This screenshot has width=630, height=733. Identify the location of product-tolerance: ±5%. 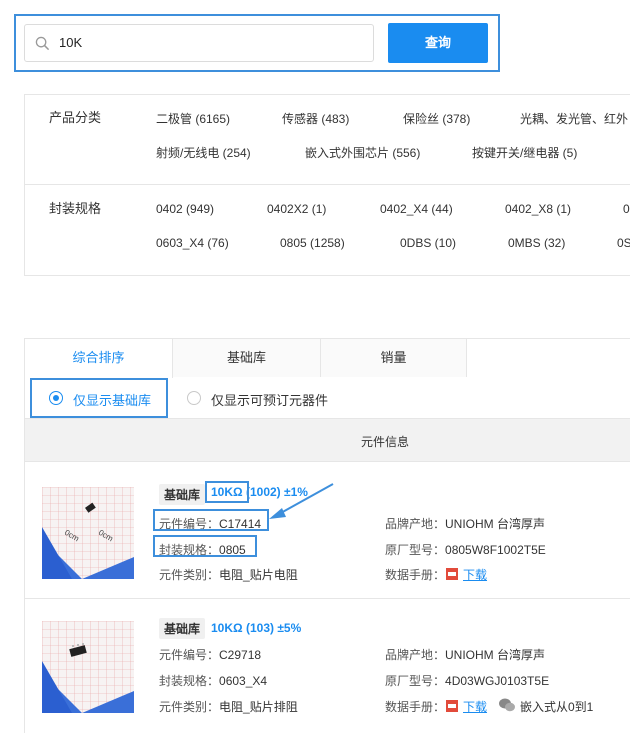
(289, 628).